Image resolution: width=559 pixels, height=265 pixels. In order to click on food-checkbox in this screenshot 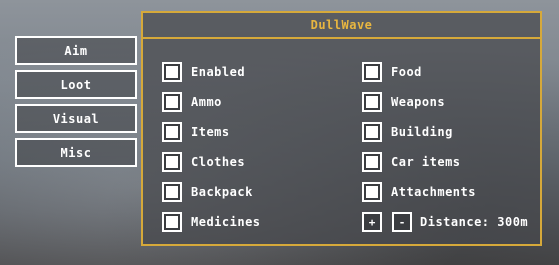, I will do `click(372, 72)`.